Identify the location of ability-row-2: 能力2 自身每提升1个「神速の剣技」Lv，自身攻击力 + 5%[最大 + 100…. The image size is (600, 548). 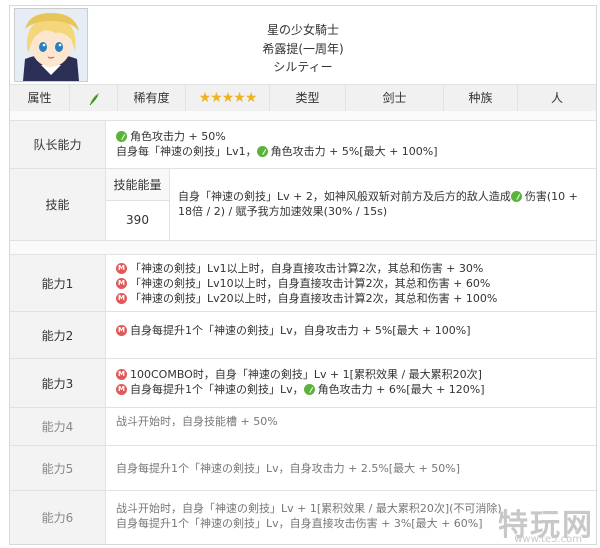
(303, 335).